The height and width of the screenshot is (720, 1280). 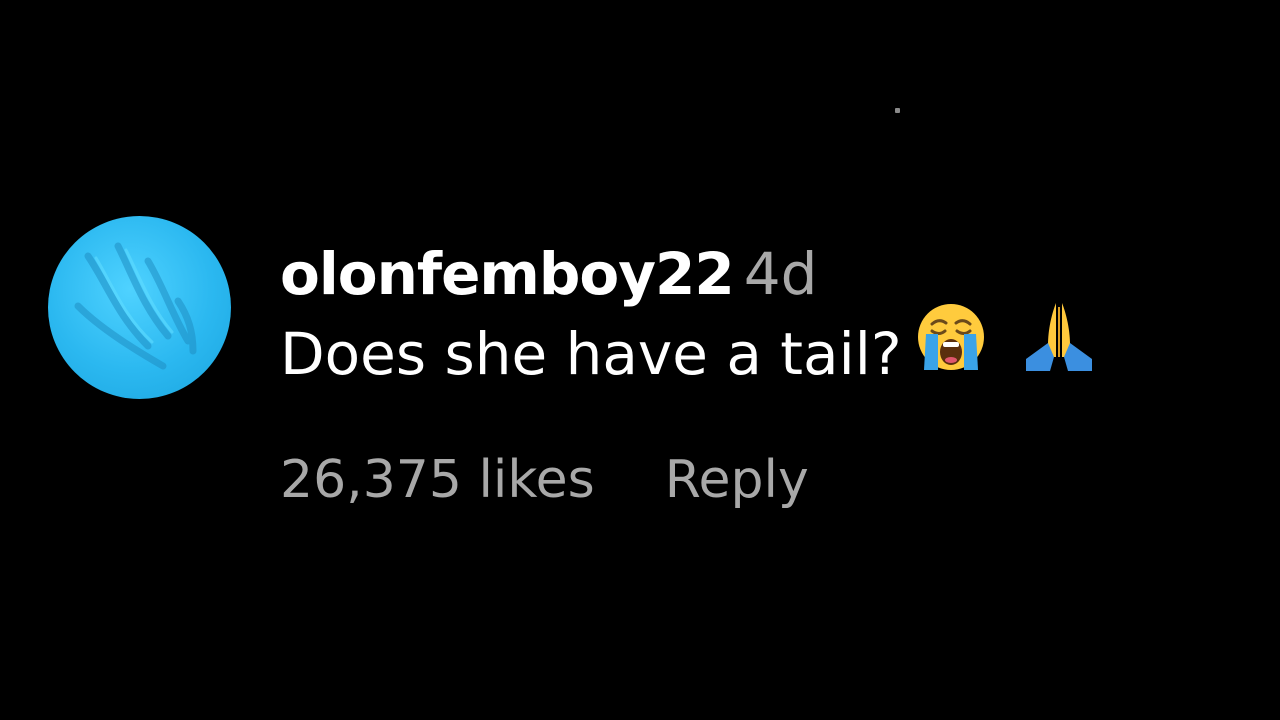 What do you see at coordinates (737, 480) in the screenshot?
I see `reply-button: Reply` at bounding box center [737, 480].